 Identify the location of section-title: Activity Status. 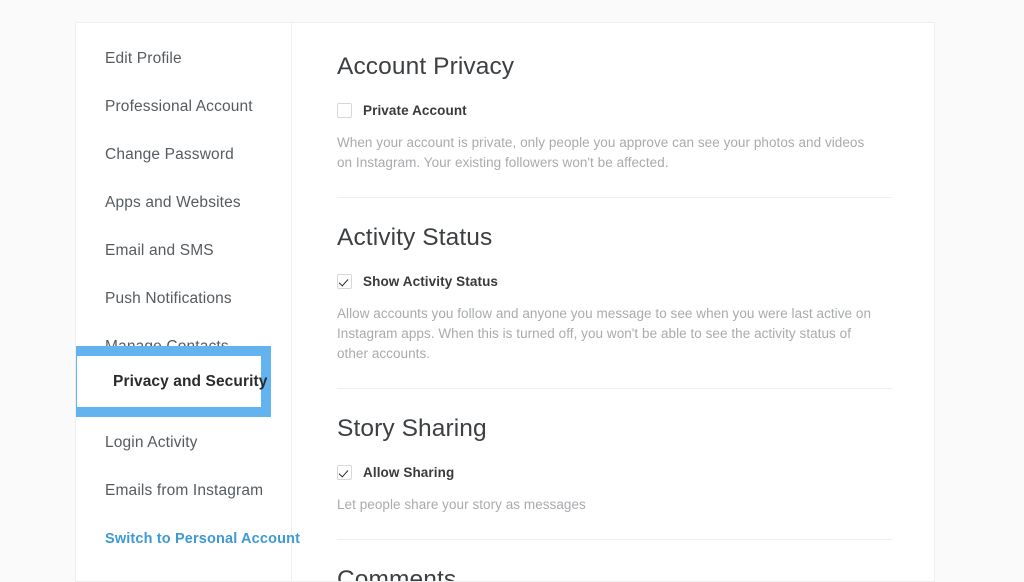
(415, 237).